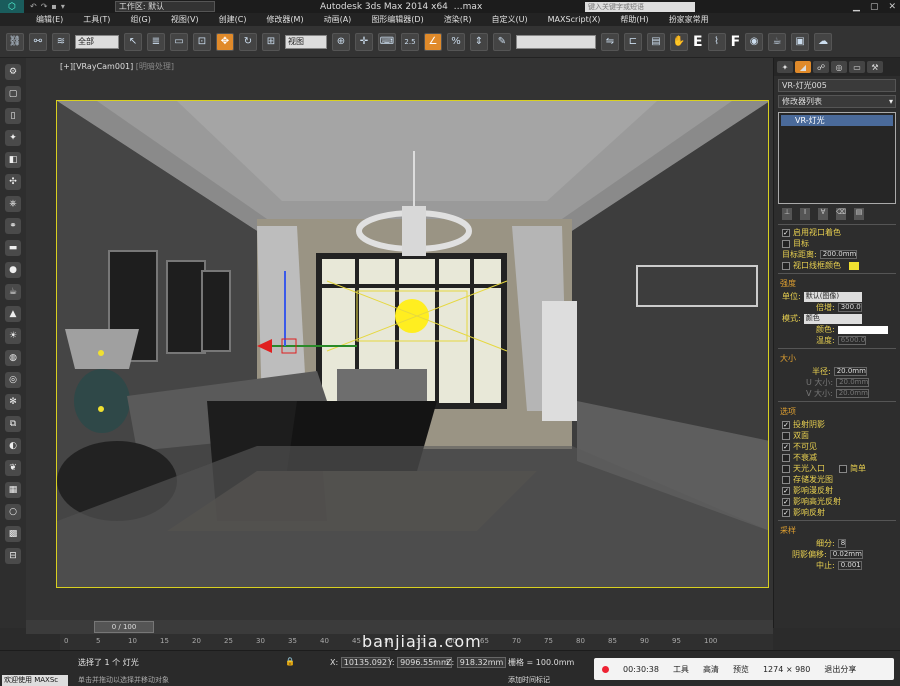 Image resolution: width=900 pixels, height=686 pixels. I want to click on layer-manager-icon: ▤, so click(656, 41).